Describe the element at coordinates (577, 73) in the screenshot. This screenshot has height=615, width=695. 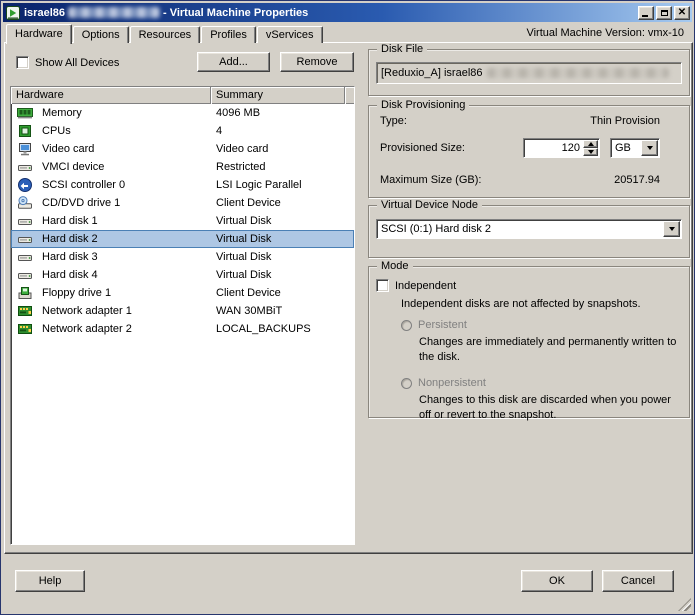
I see `redacted-disk-path` at that location.